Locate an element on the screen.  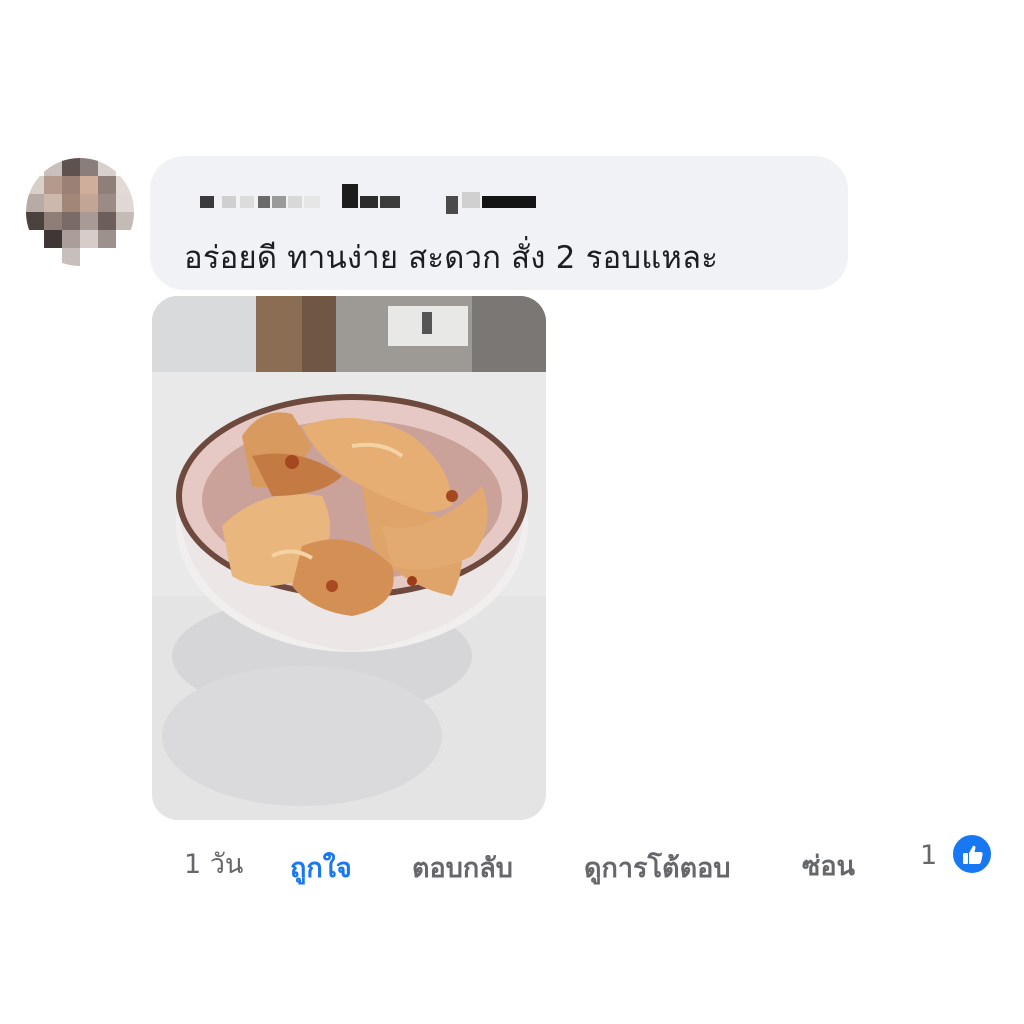
comment-bubble: อร่อยดี ทานง่าย สะดวก สั่ง 2 รอบแหละ is located at coordinates (499, 223).